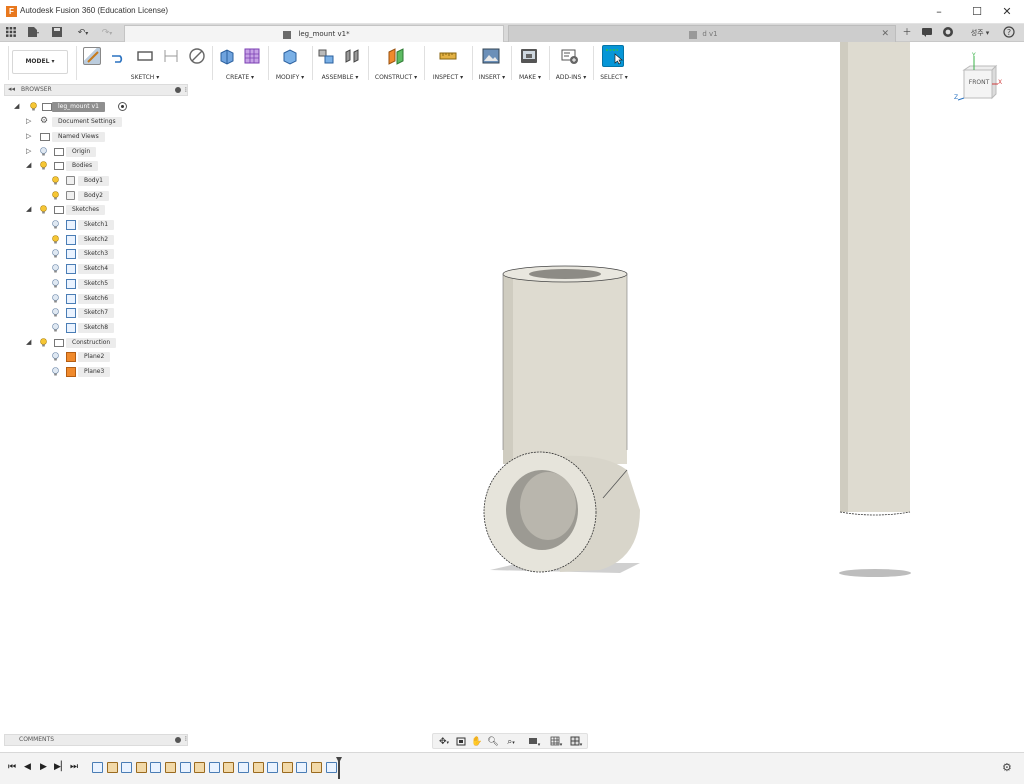 Image resolution: width=1024 pixels, height=784 pixels. Describe the element at coordinates (115, 253) in the screenshot. I see `tree-item-sketch: Sketch3` at that location.